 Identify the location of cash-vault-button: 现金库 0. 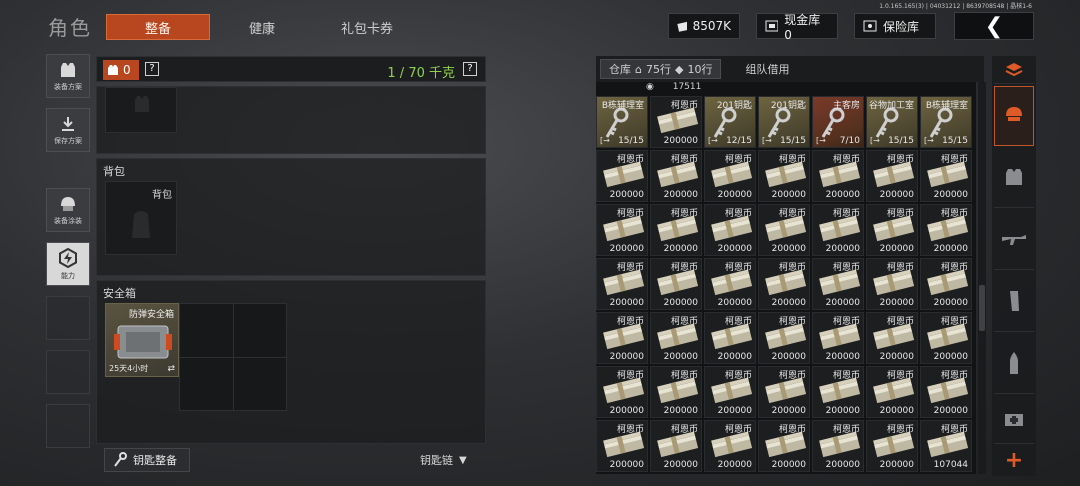
(797, 27).